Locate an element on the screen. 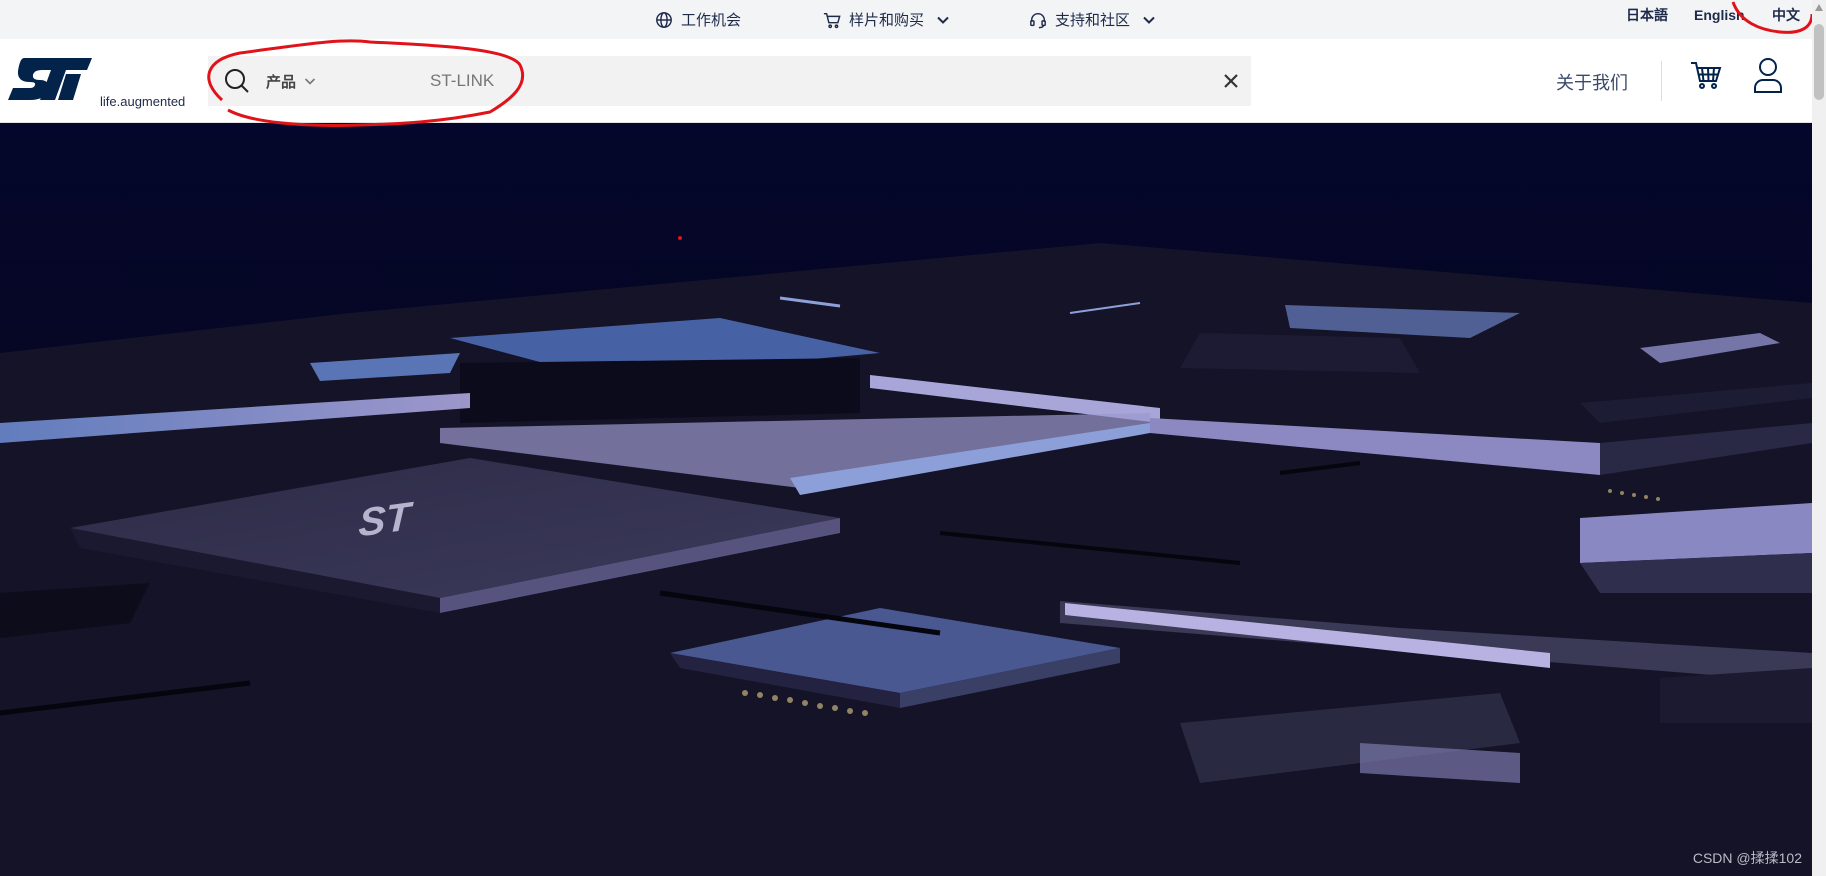  search-category-label: 产品 is located at coordinates (281, 82).